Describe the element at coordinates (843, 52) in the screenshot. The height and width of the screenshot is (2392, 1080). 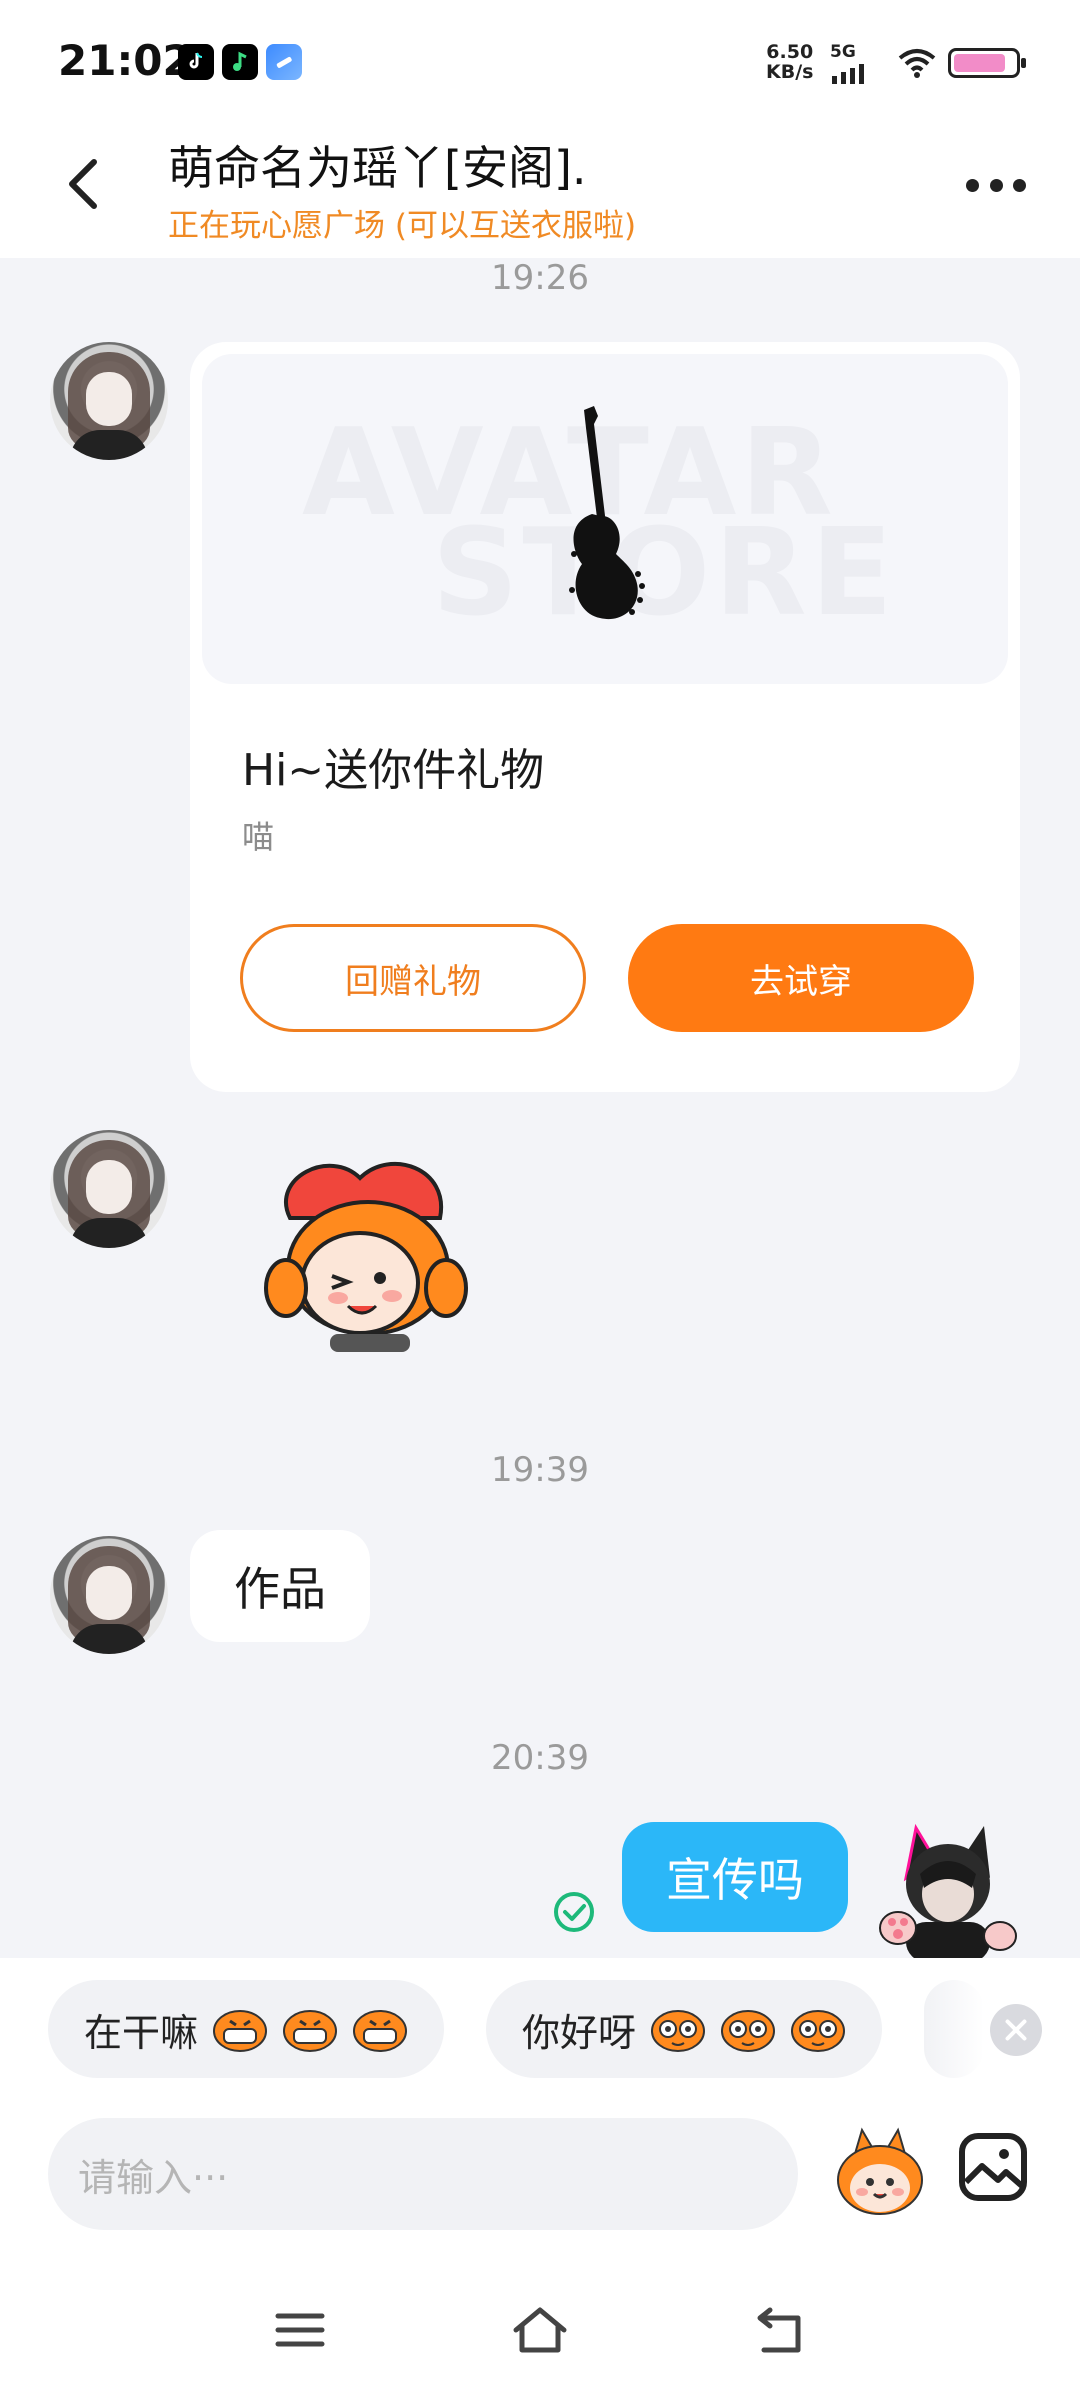
I see `network-type: 5G` at that location.